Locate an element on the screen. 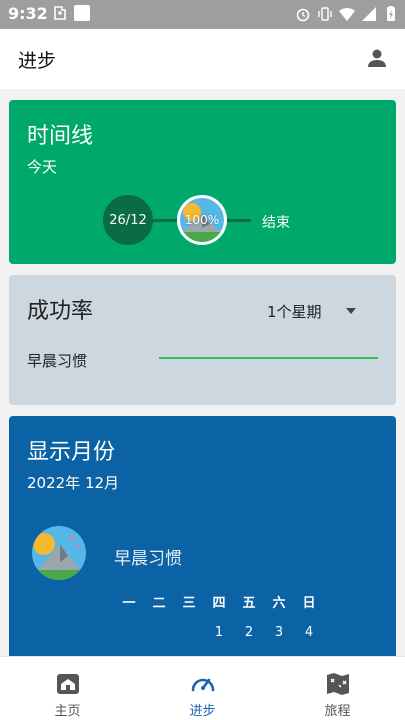 The height and width of the screenshot is (720, 405). habit-avatar is located at coordinates (59, 553).